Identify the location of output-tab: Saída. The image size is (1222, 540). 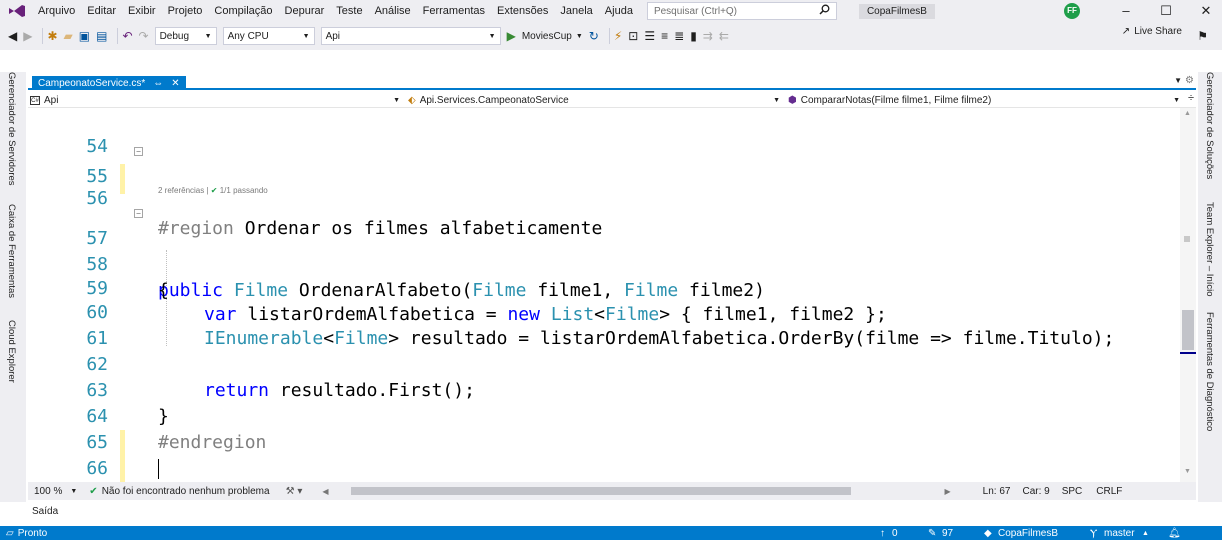
(43, 511).